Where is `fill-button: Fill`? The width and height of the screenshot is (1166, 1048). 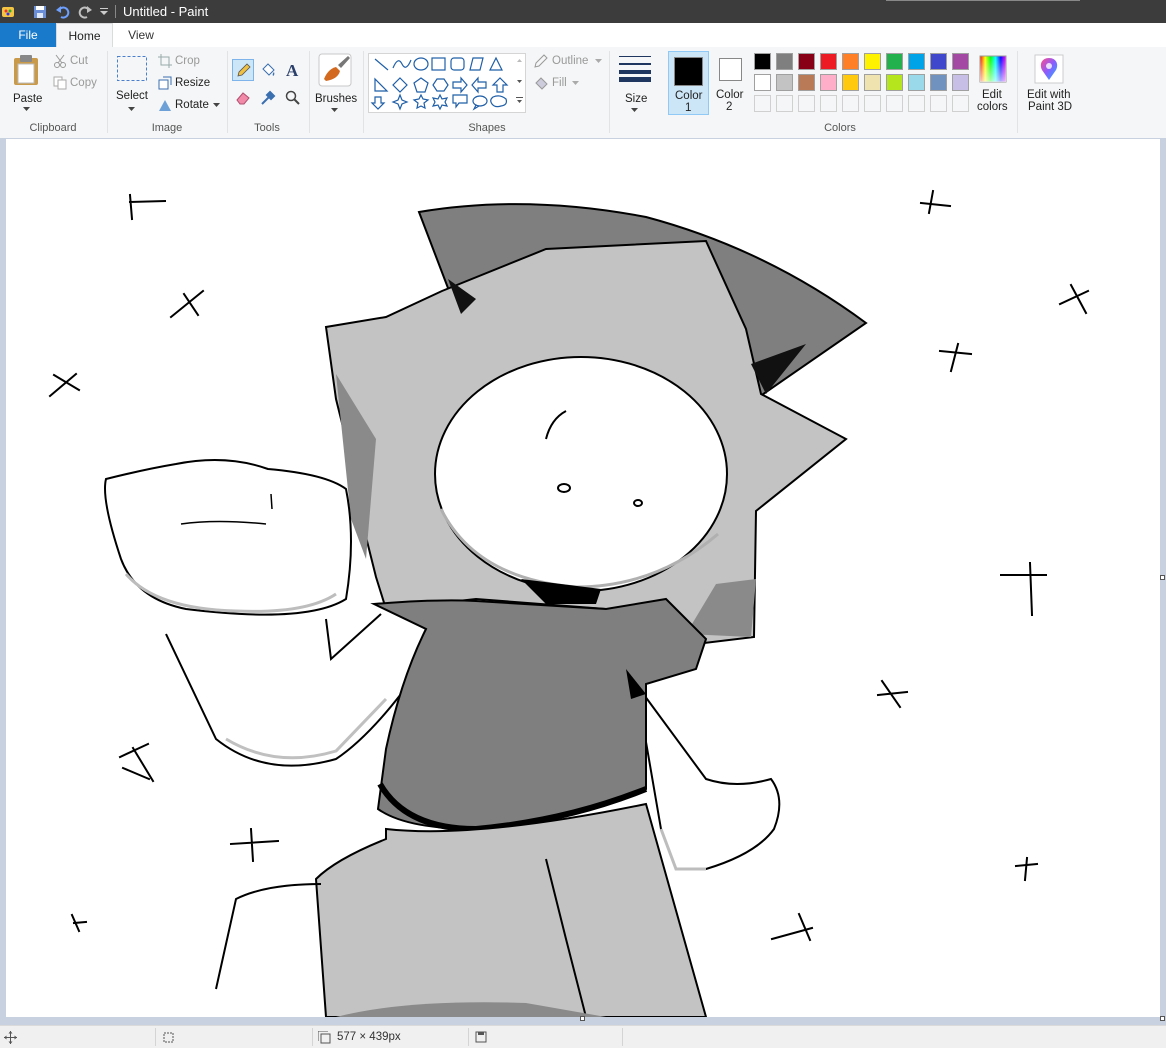
fill-button: Fill is located at coordinates (559, 84).